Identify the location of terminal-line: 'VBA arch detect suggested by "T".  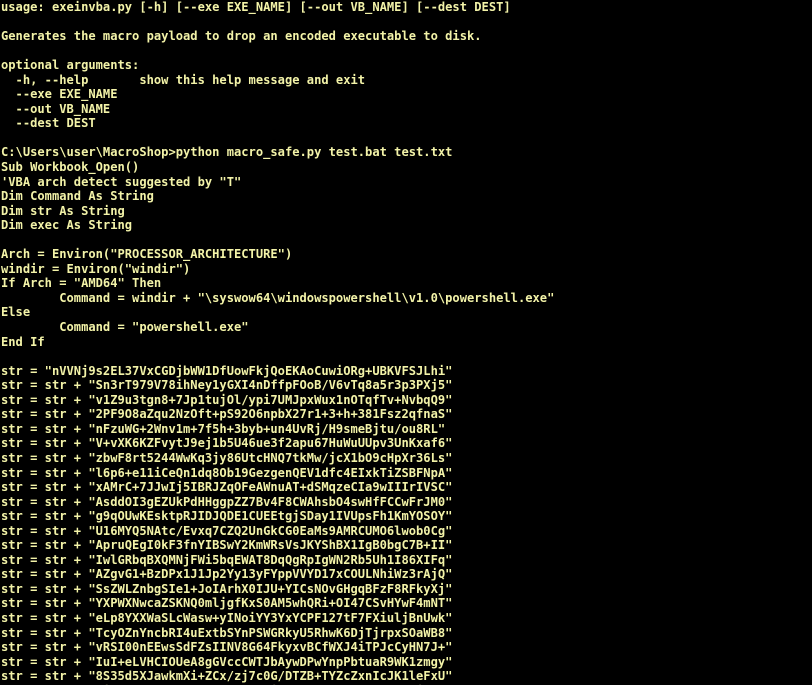
(121, 181).